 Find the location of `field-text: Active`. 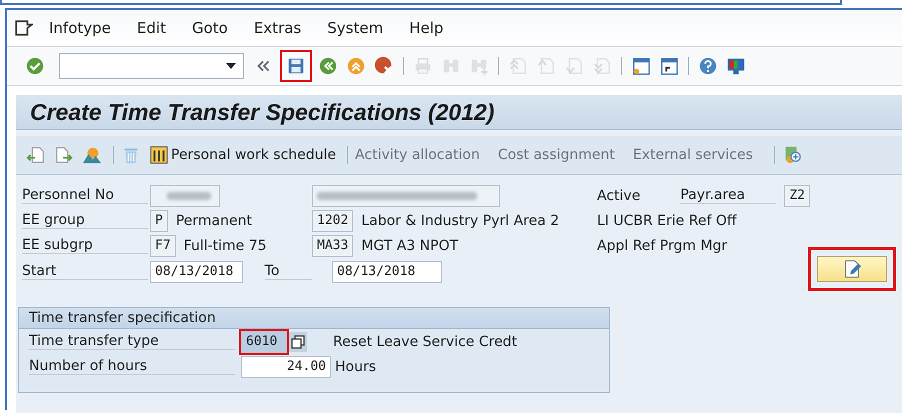

field-text: Active is located at coordinates (618, 196).